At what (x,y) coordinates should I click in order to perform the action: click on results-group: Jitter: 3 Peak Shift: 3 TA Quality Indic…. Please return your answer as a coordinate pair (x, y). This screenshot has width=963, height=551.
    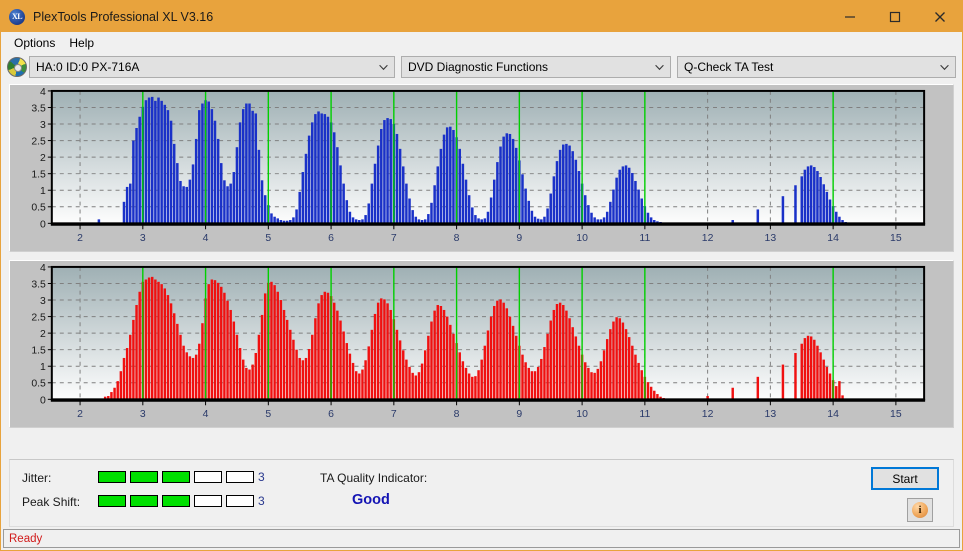
    Looking at the image, I should click on (481, 493).